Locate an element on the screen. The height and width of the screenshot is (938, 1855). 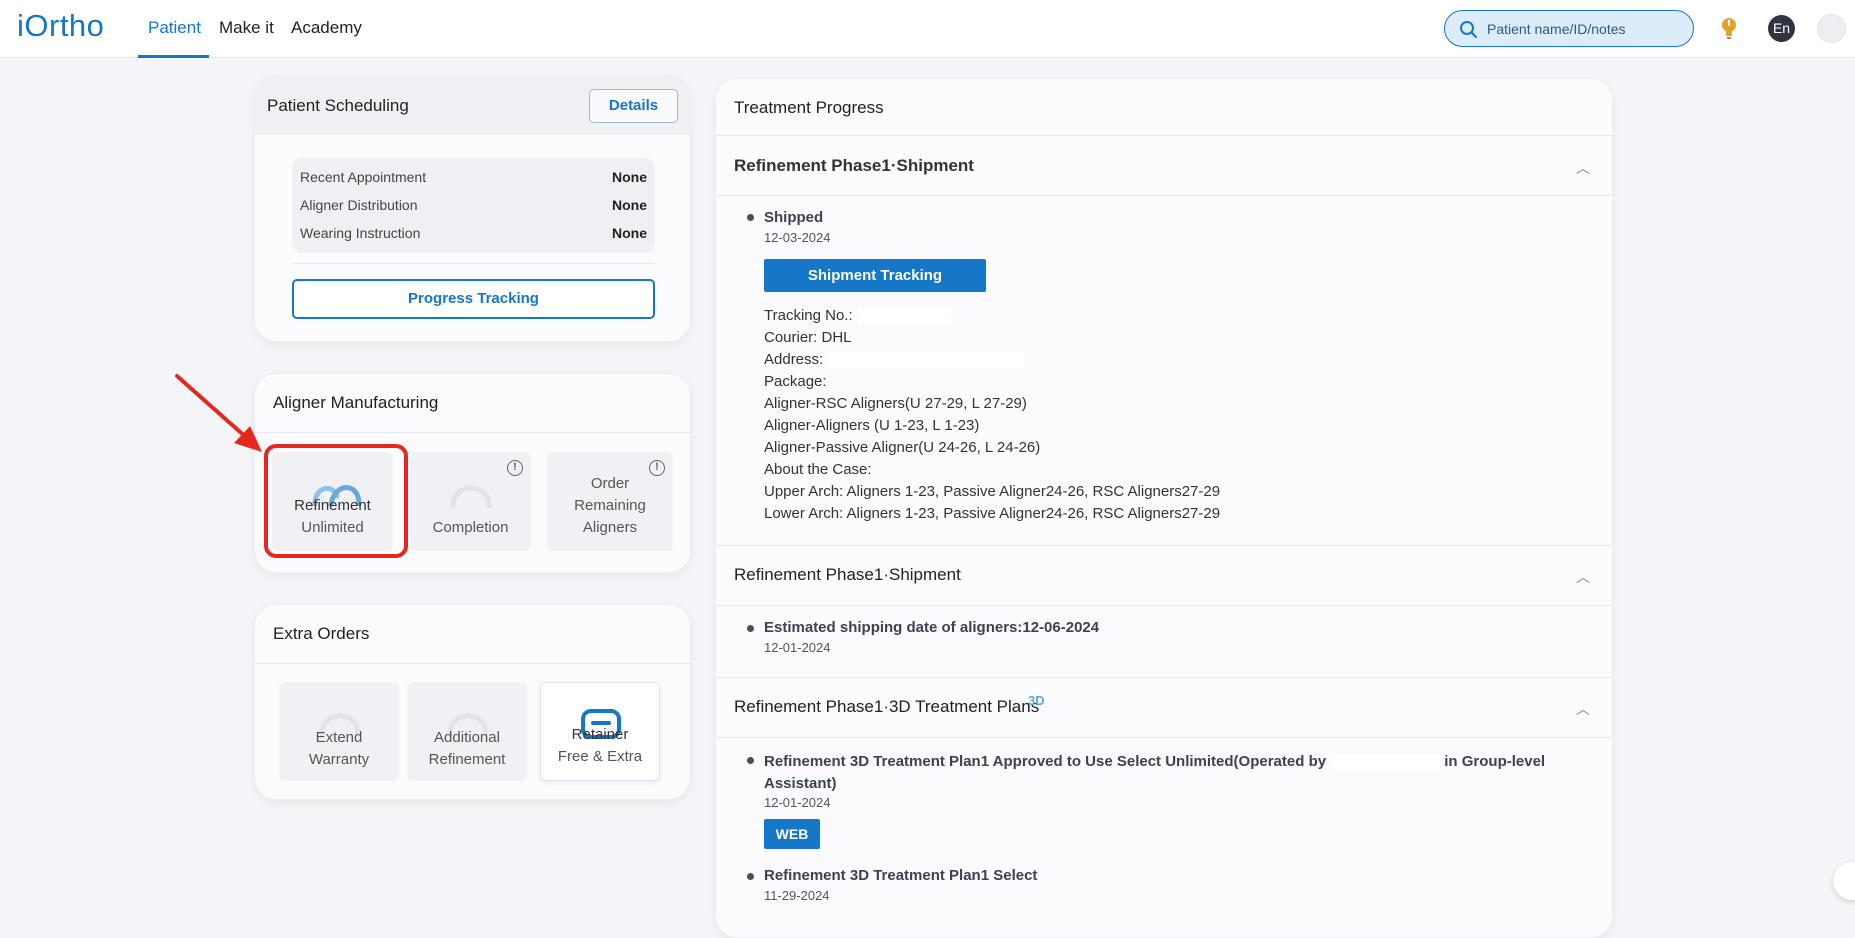
tile-label: Aligners is located at coordinates (610, 527).